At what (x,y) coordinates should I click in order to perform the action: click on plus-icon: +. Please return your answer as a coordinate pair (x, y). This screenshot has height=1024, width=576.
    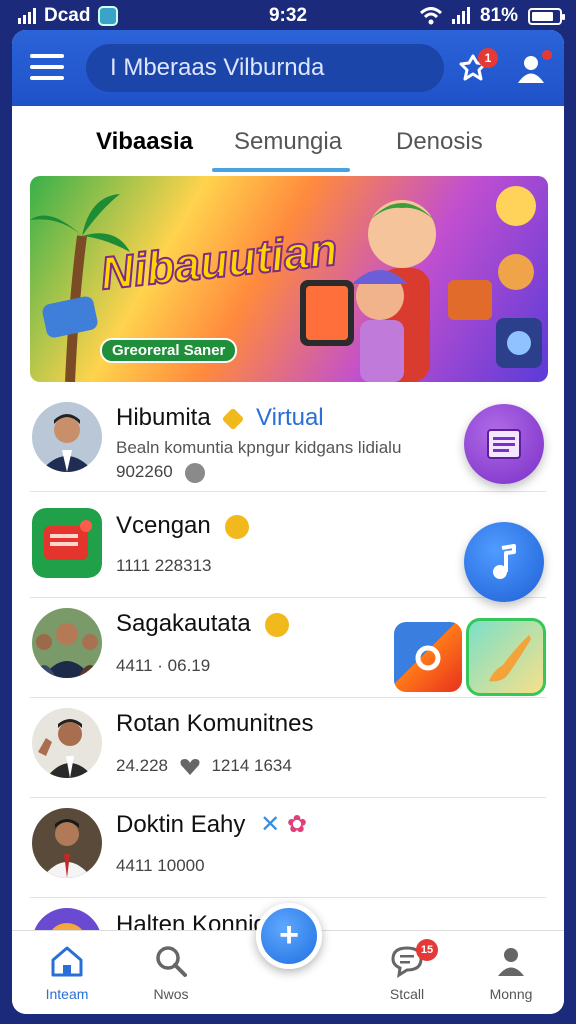
    Looking at the image, I should click on (289, 935).